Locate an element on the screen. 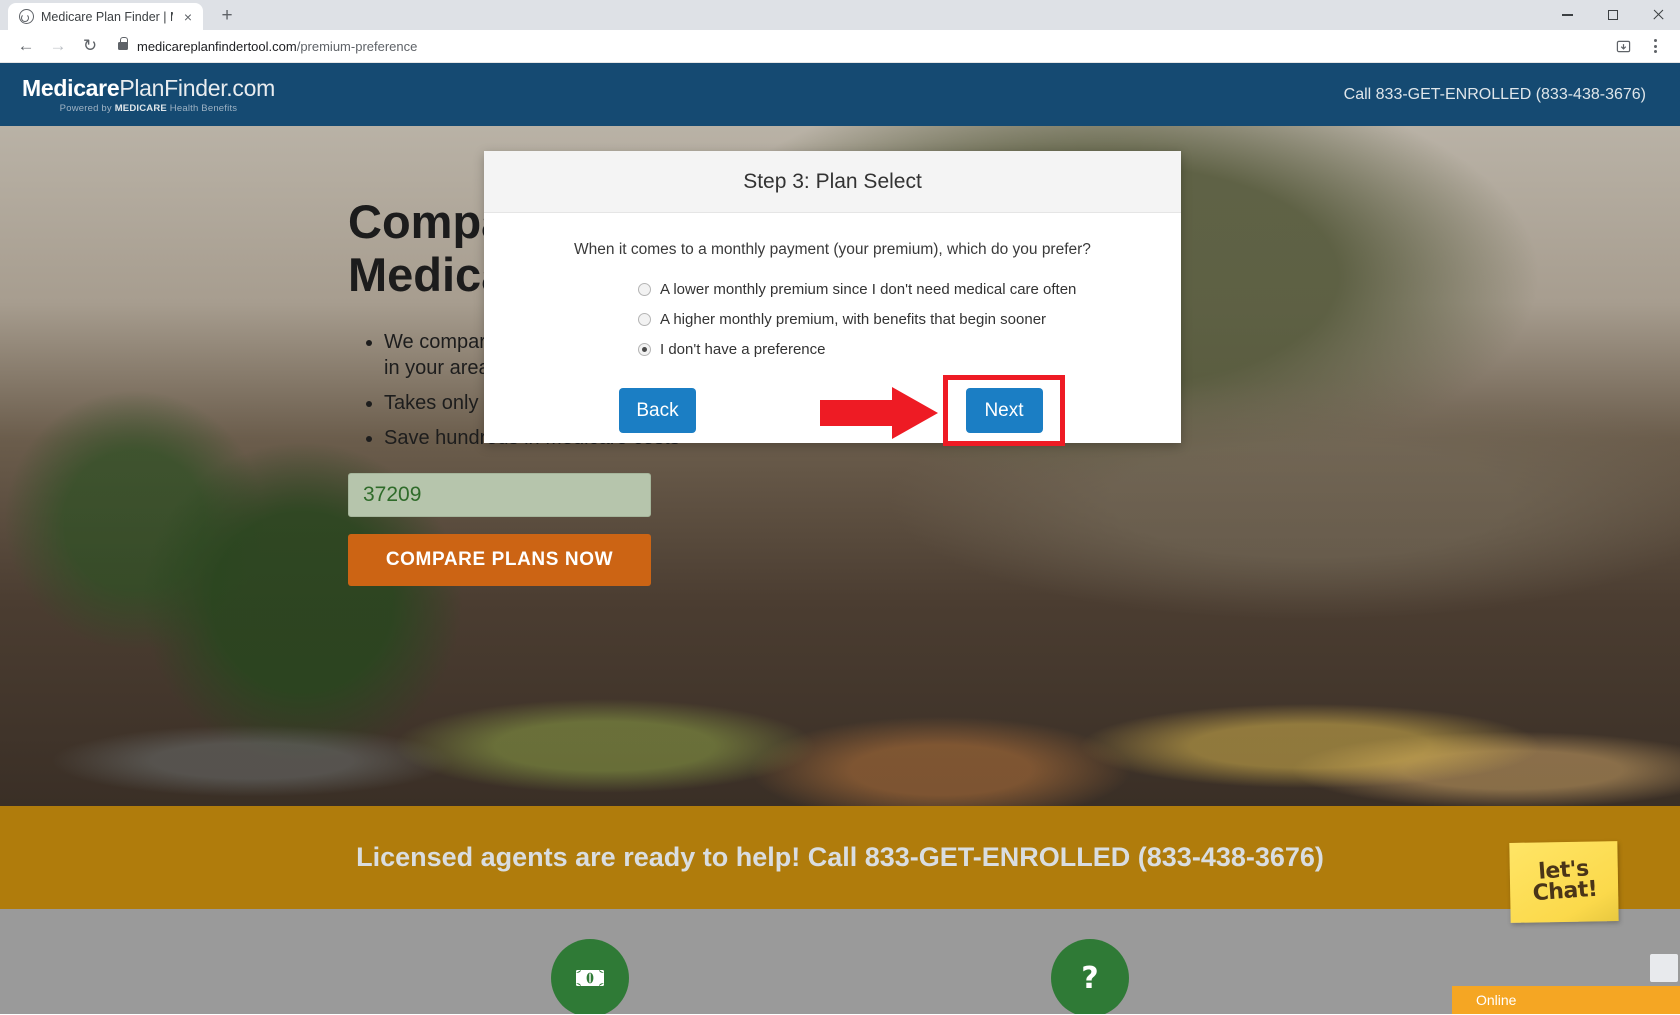 The width and height of the screenshot is (1680, 1015). lets-chat-sticky-note: let's Chat! is located at coordinates (1564, 882).